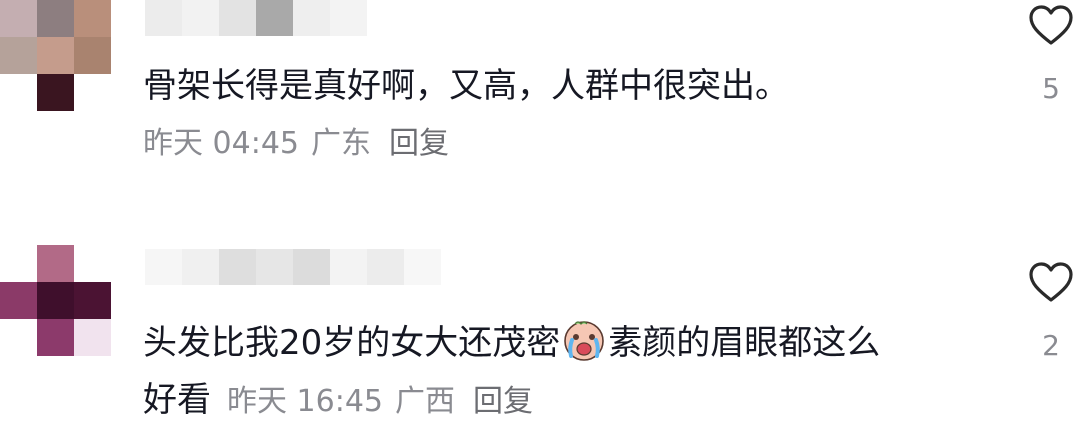 The width and height of the screenshot is (1080, 426). Describe the element at coordinates (221, 143) in the screenshot. I see `comment-time: 昨天 04:45` at that location.